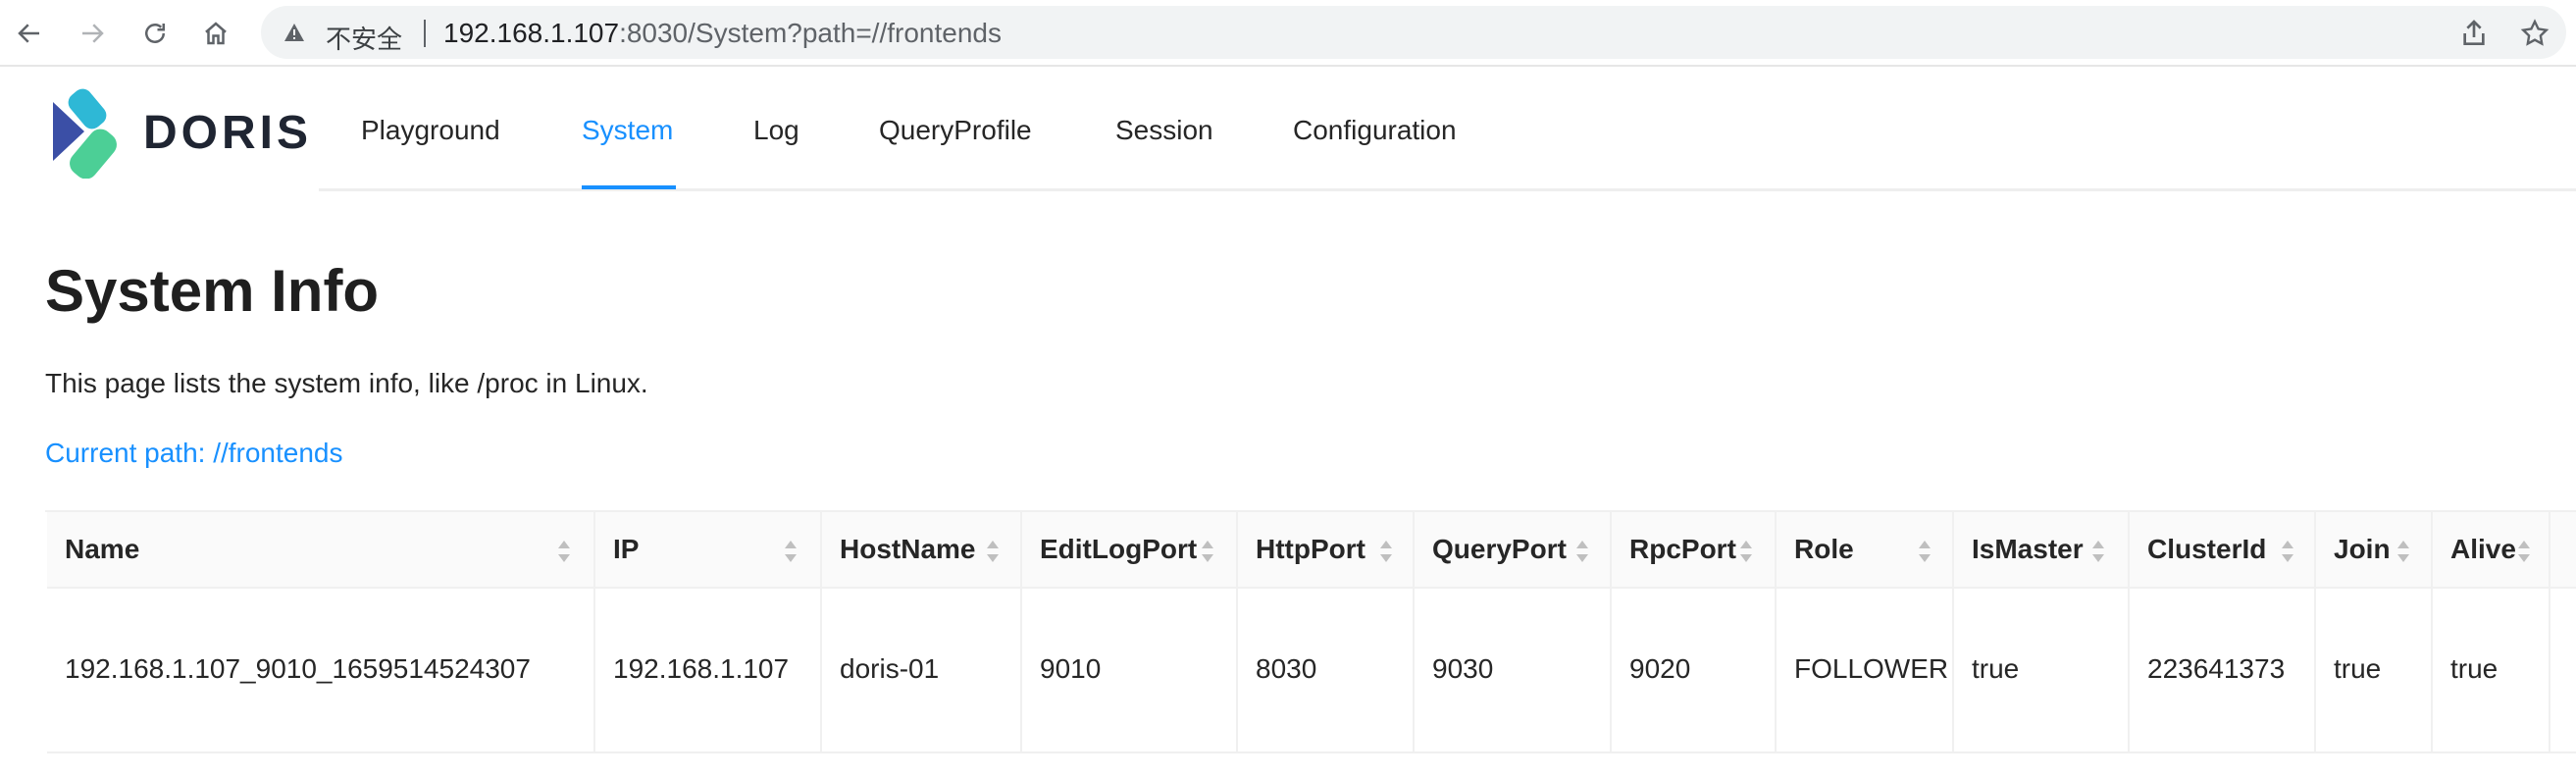 The height and width of the screenshot is (777, 2576). Describe the element at coordinates (85, 133) in the screenshot. I see `doris-logo-icon` at that location.